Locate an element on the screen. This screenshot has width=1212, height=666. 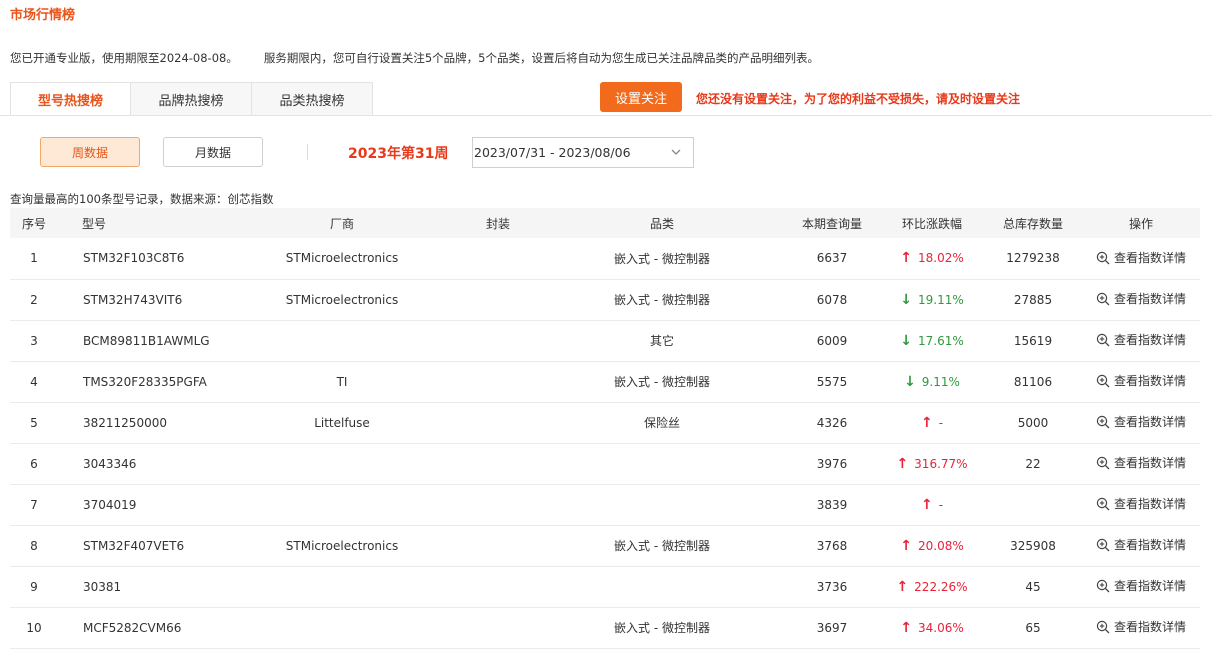
change-value: - is located at coordinates (941, 422).